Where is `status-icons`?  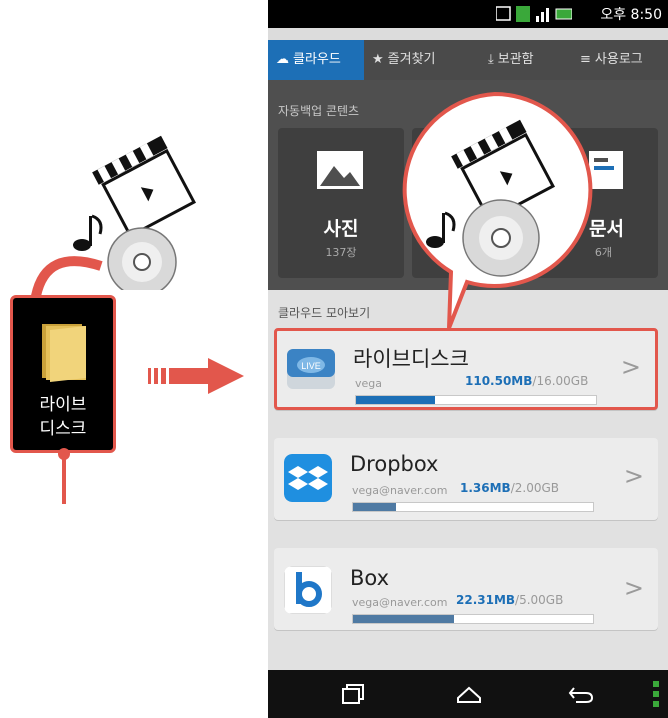
status-icons is located at coordinates (534, 14).